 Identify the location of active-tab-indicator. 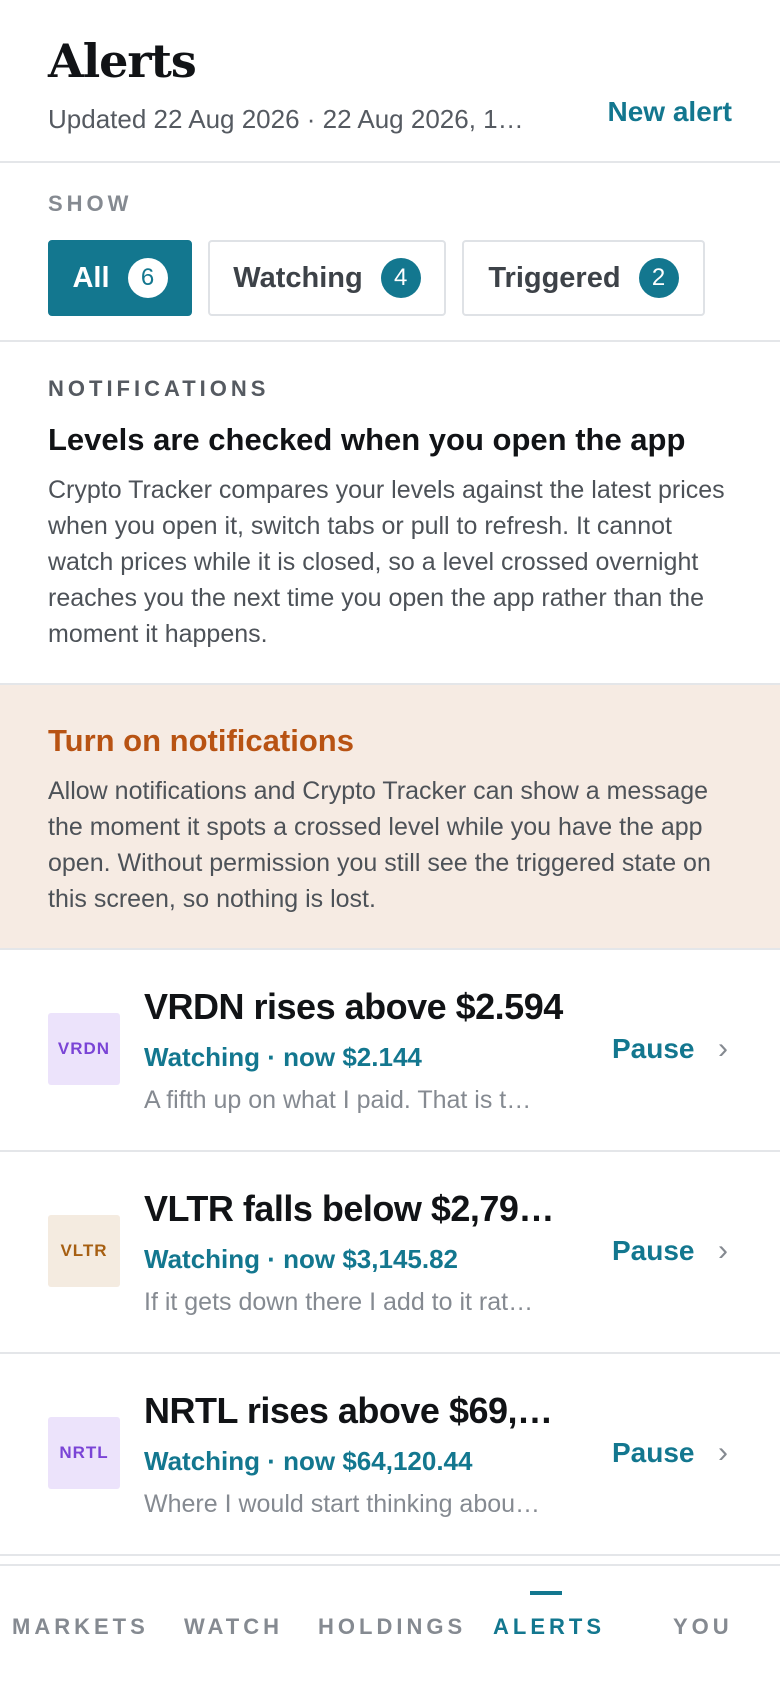
(546, 1593).